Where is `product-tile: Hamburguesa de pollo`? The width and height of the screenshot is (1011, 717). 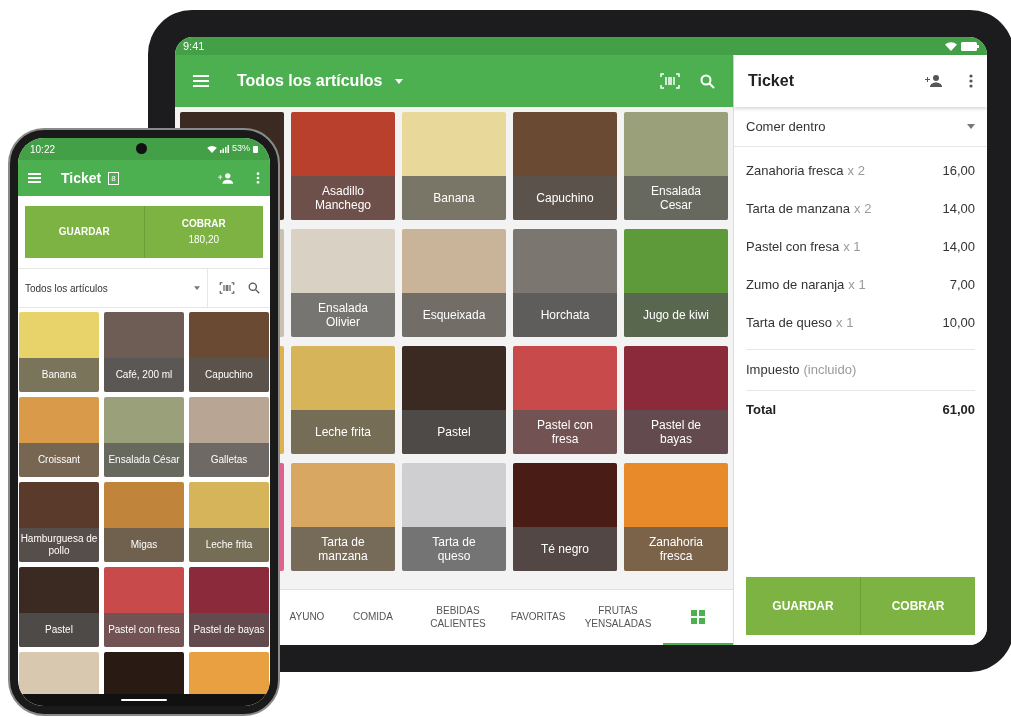
product-tile: Hamburguesa de pollo is located at coordinates (59, 522).